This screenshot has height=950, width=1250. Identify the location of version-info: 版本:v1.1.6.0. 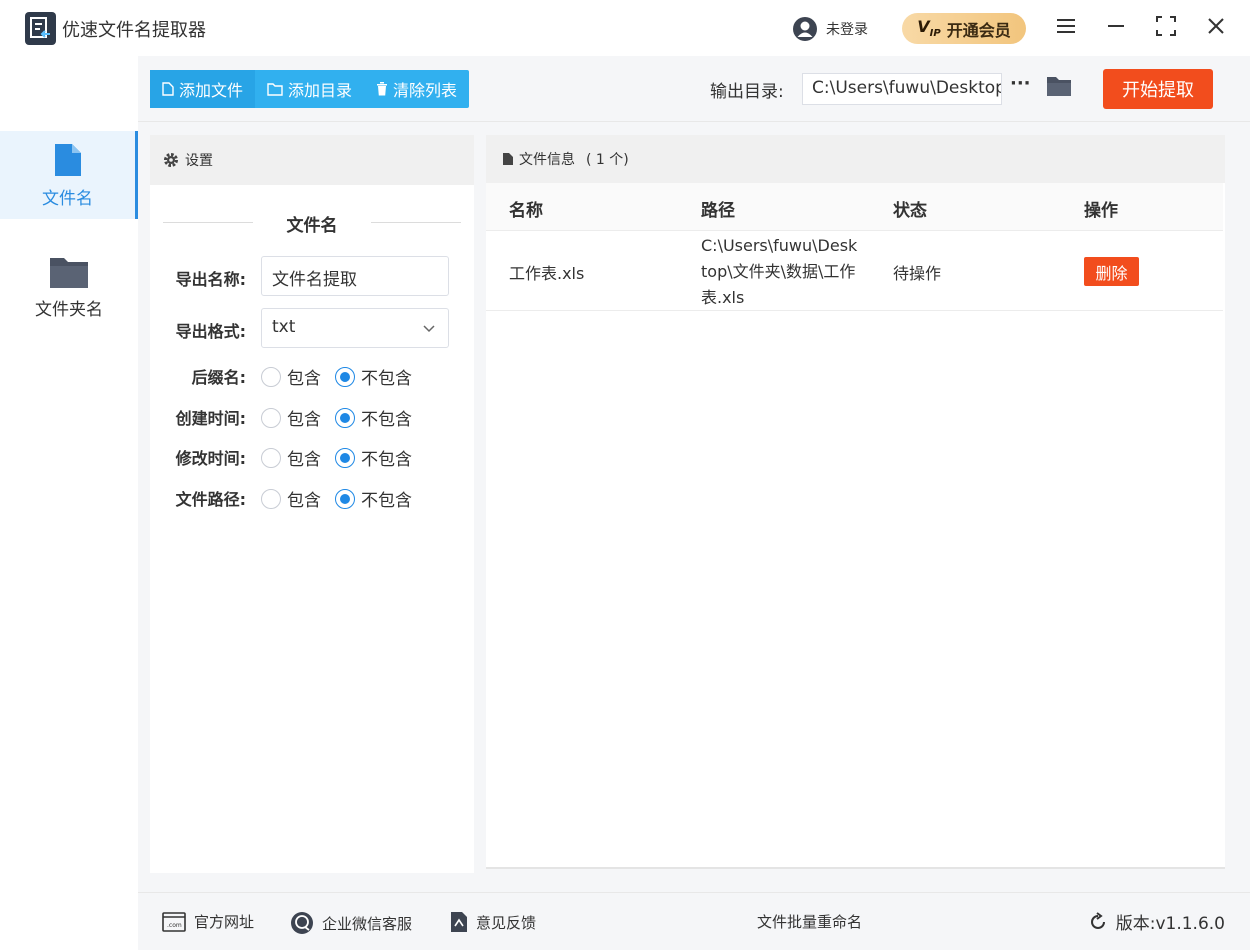
(1156, 921).